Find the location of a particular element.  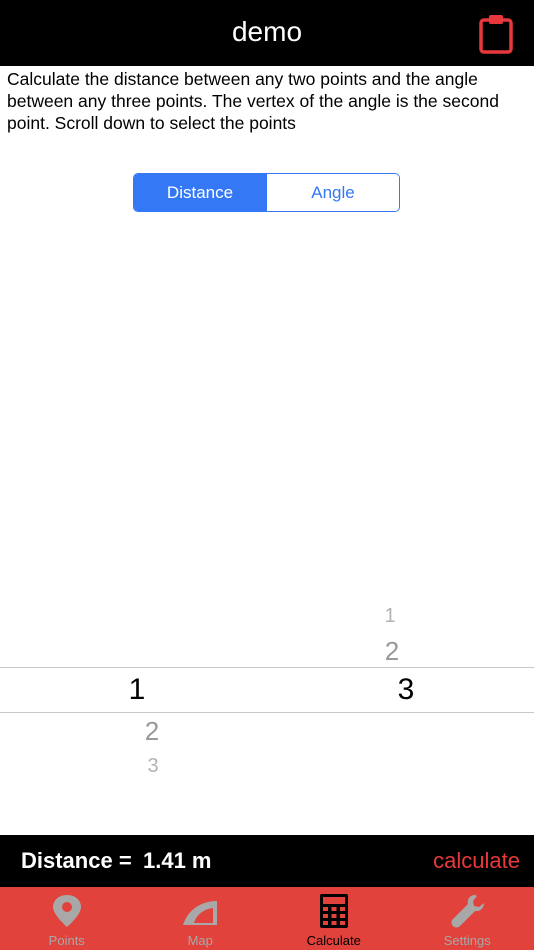

tab-map: Map is located at coordinates (201, 918).